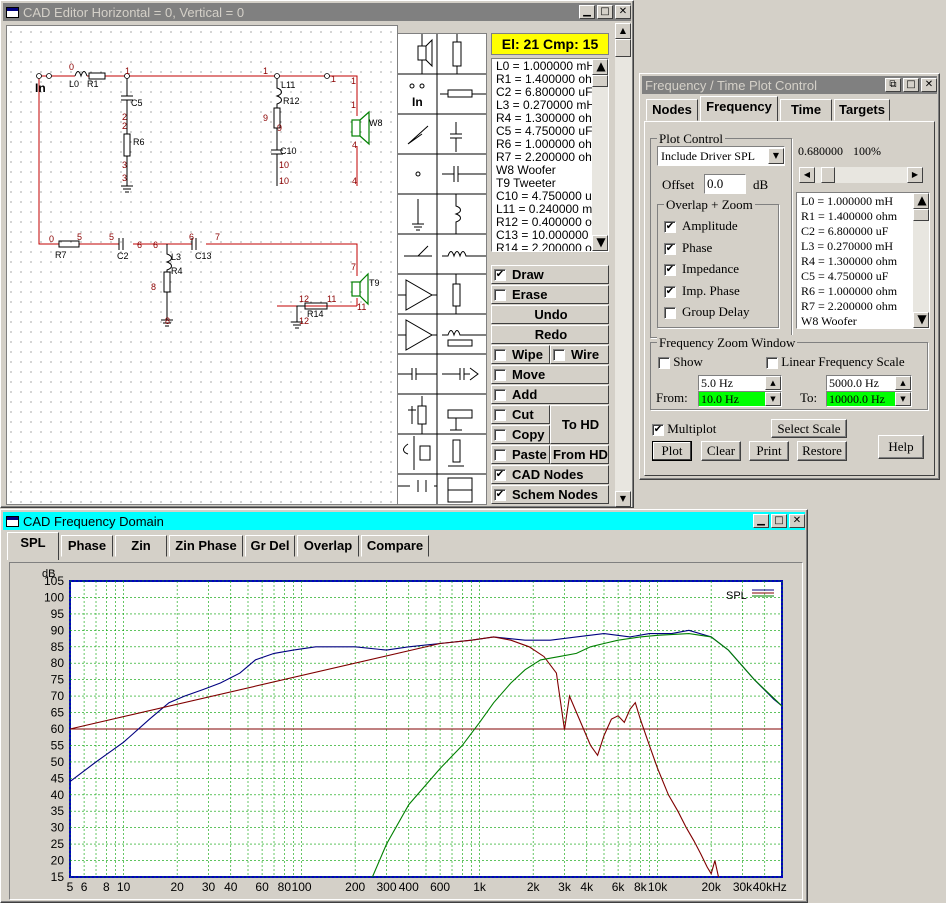 The height and width of the screenshot is (903, 946). I want to click on overlay-phase-toggle: ✔ Phase, so click(688, 248).